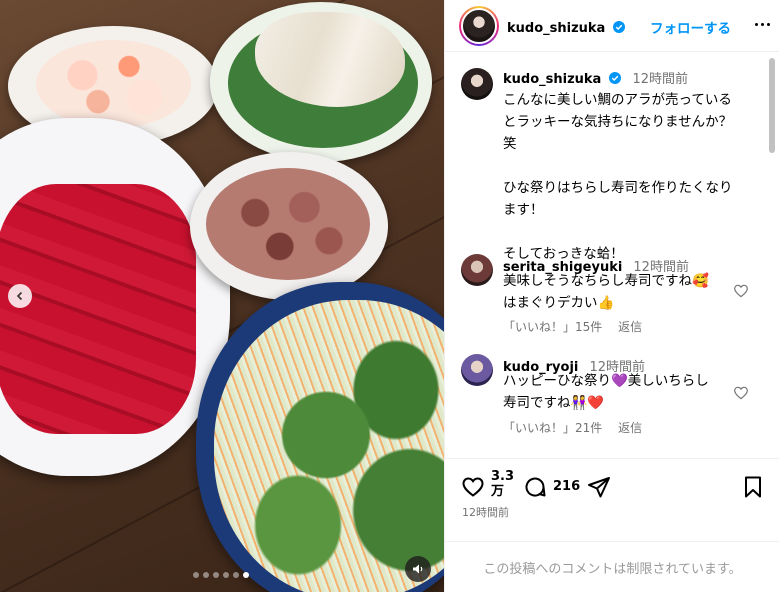 This screenshot has width=779, height=592. What do you see at coordinates (618, 292) in the screenshot?
I see `comment-text: 美味しそうなちらし寿司ですね🥰 はまぐりデカい👍` at bounding box center [618, 292].